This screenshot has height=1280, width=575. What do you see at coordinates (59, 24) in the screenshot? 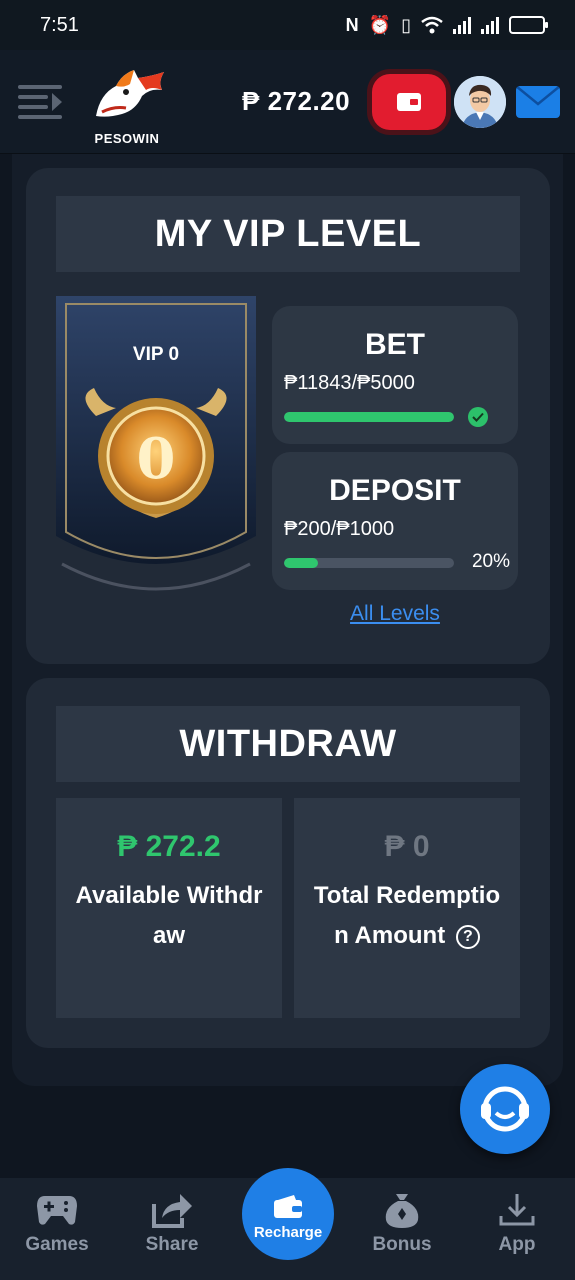
I see `status-time: 7:51` at bounding box center [59, 24].